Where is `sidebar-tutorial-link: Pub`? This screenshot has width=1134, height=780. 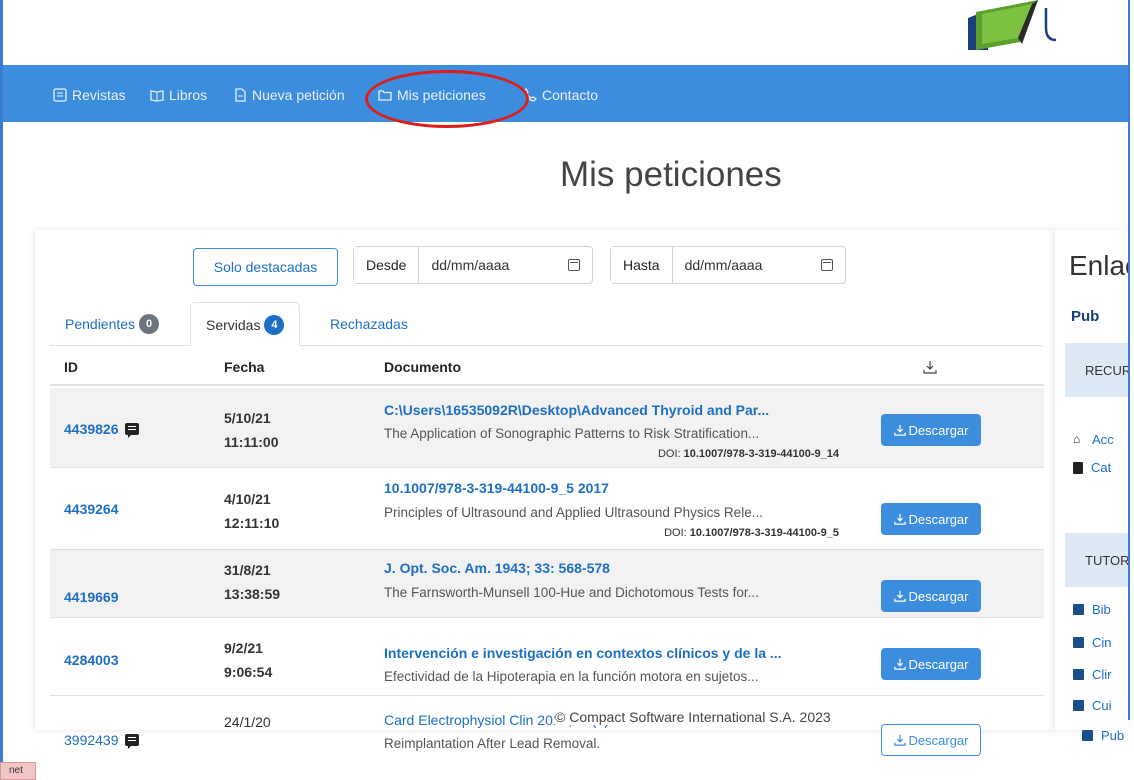 sidebar-tutorial-link: Pub is located at coordinates (1103, 735).